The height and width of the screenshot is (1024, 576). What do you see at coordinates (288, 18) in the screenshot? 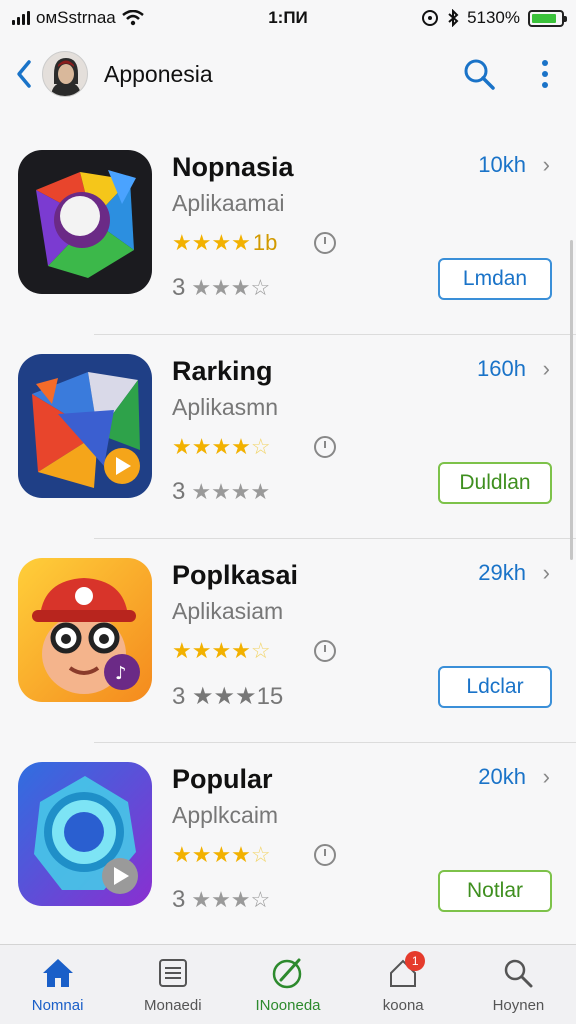
I see `status-bar: oмSstrnaa 1:ПИ 5130%` at bounding box center [288, 18].